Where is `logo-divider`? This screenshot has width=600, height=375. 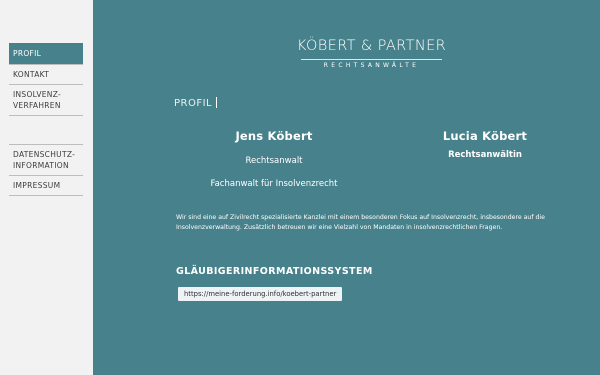
logo-divider is located at coordinates (371, 59).